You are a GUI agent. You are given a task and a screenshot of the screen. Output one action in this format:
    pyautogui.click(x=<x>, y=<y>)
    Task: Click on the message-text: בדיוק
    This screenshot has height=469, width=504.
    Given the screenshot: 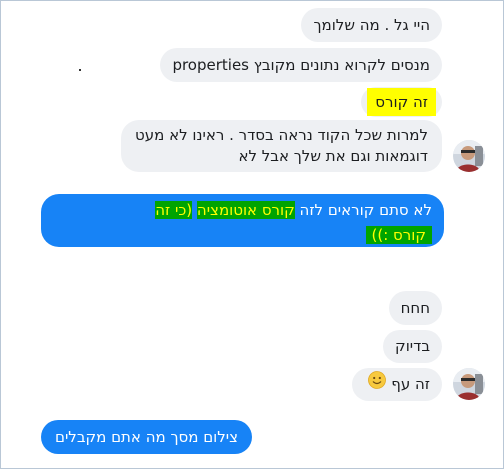 What is the action you would take?
    pyautogui.click(x=412, y=346)
    